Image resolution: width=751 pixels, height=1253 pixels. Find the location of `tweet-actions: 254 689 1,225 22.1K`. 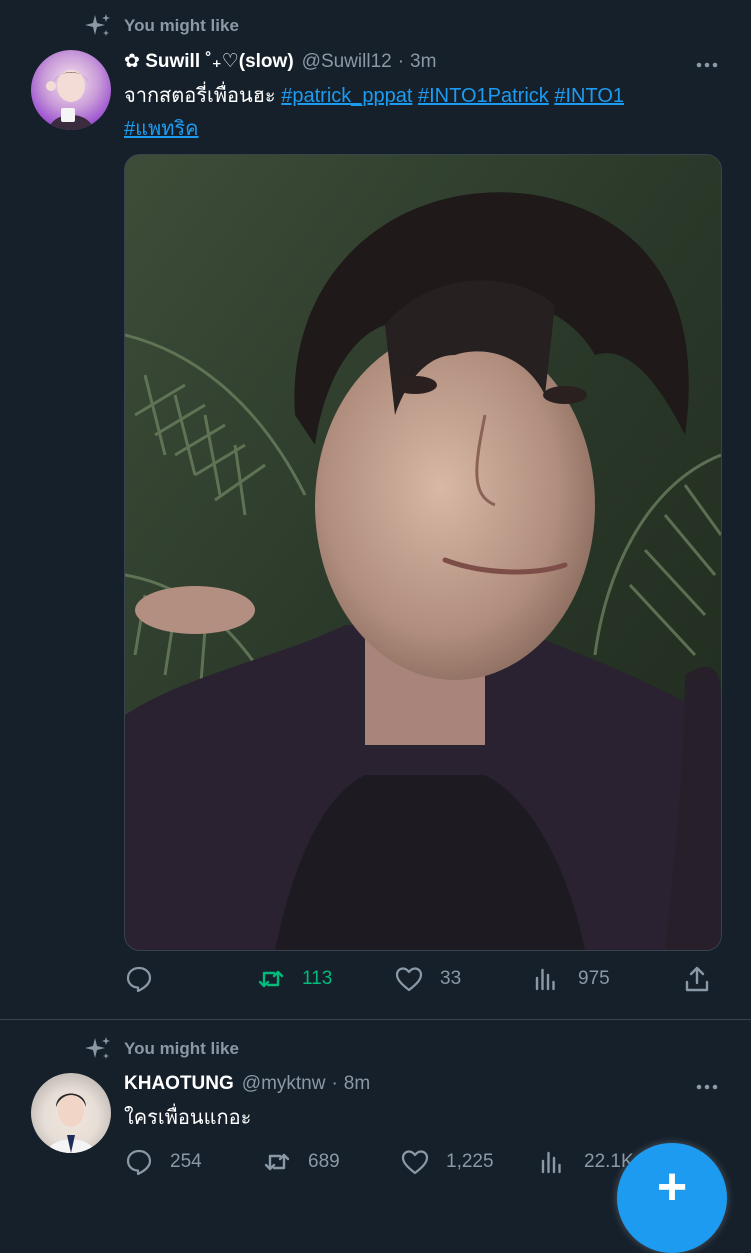

tweet-actions: 254 689 1,225 22.1K is located at coordinates (379, 1162).